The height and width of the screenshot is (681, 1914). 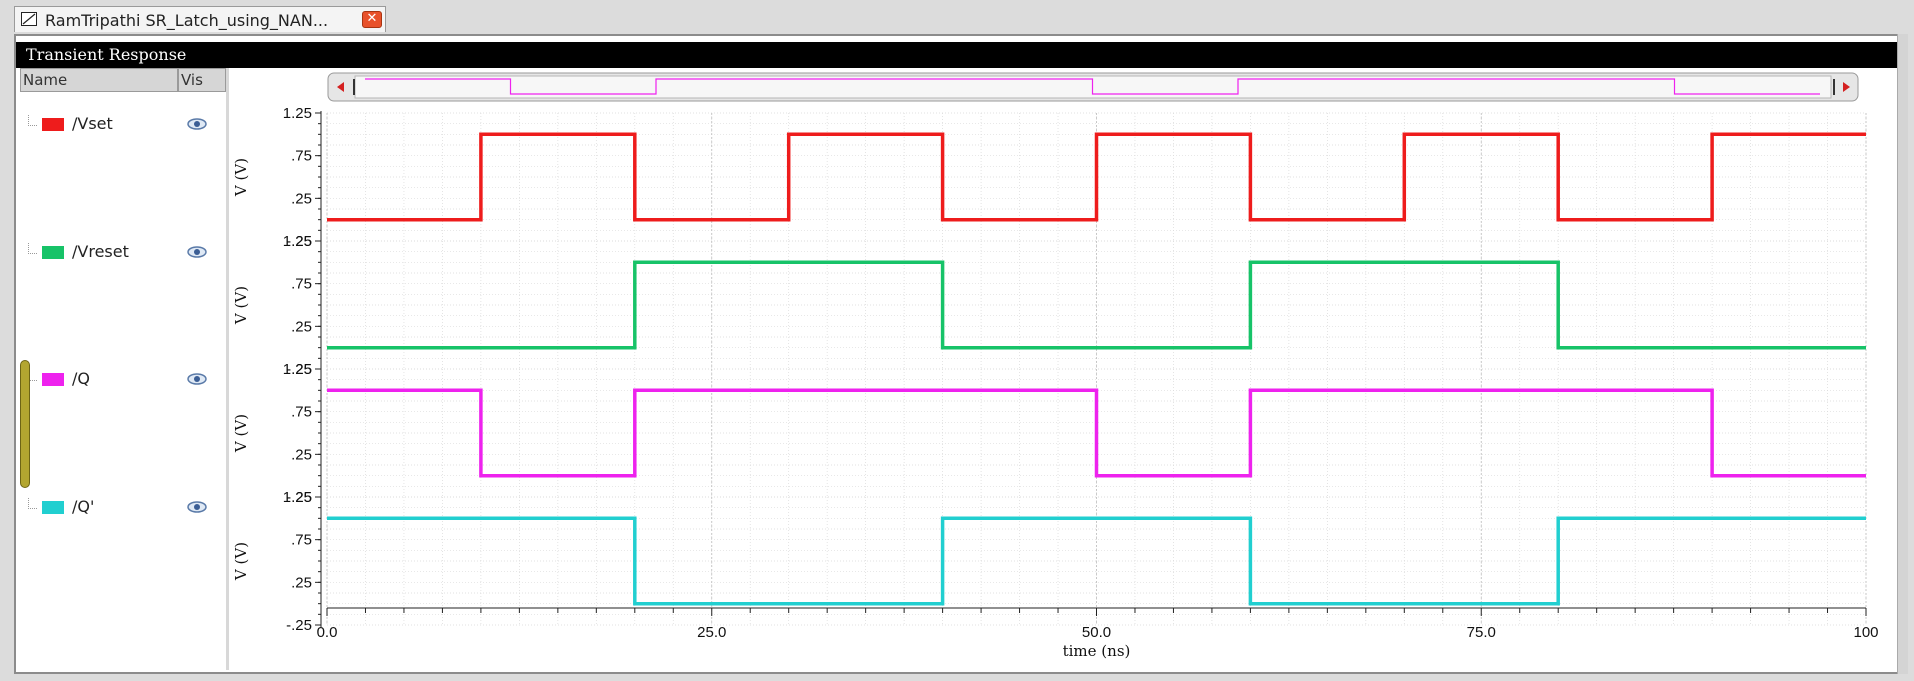 What do you see at coordinates (327, 632) in the screenshot?
I see `x-tick-label: 0.0` at bounding box center [327, 632].